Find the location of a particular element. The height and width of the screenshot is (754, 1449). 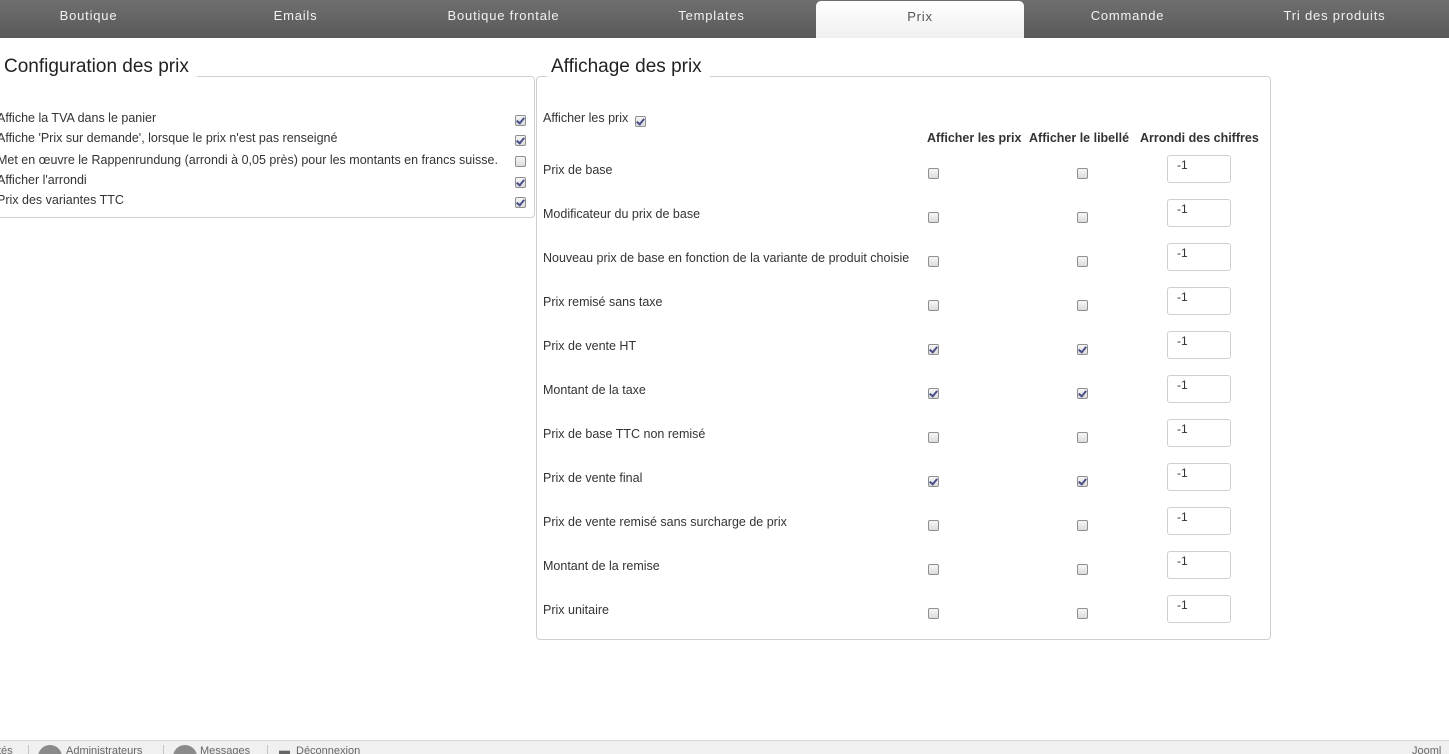

config-item-arrondi-label: Afficher l'arrondi is located at coordinates (43, 180).